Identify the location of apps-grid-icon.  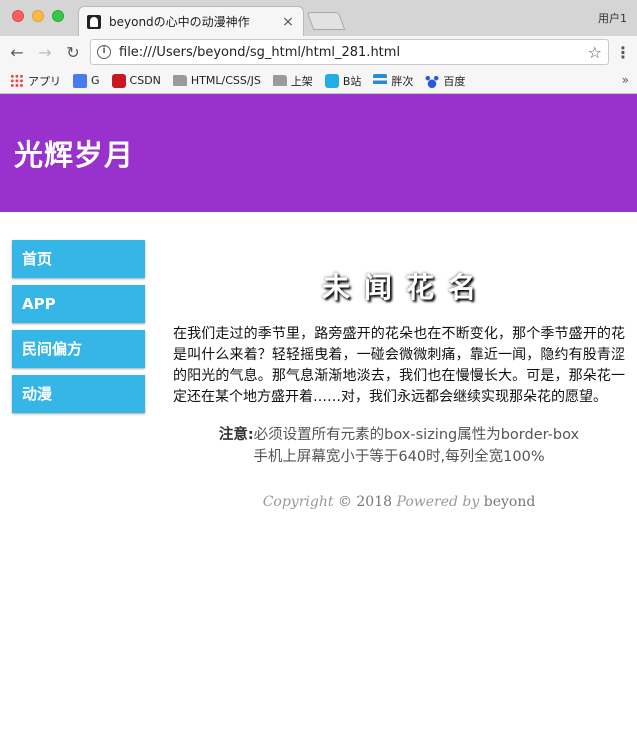
(17, 80).